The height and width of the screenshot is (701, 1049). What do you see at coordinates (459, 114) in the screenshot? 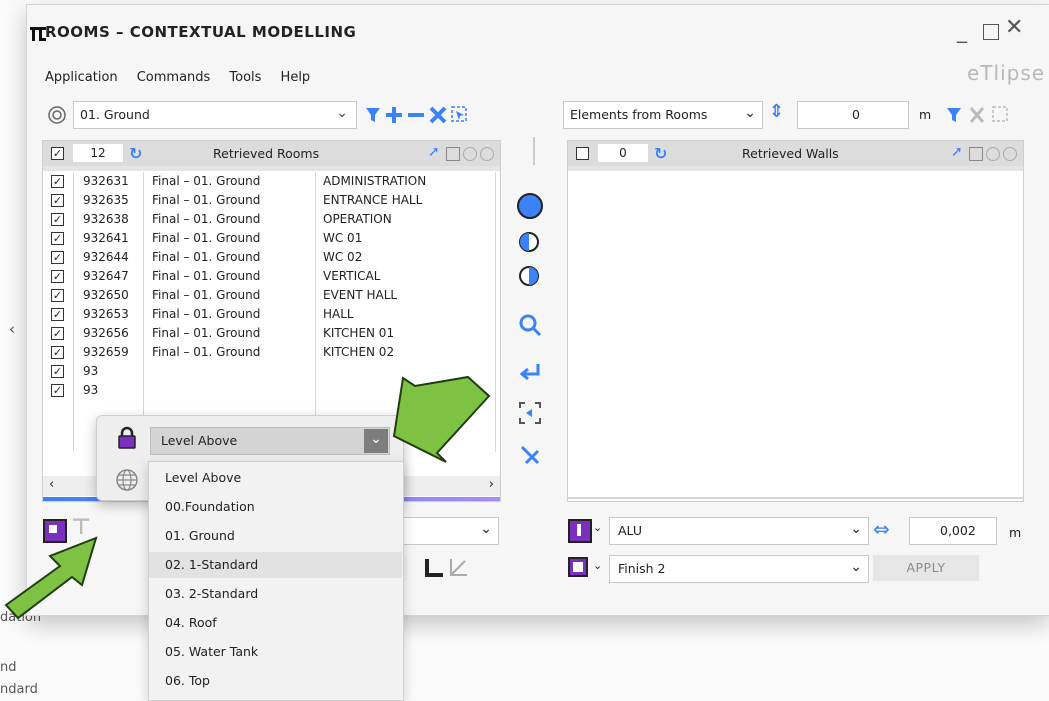
I see `pick-rooms-icon` at bounding box center [459, 114].